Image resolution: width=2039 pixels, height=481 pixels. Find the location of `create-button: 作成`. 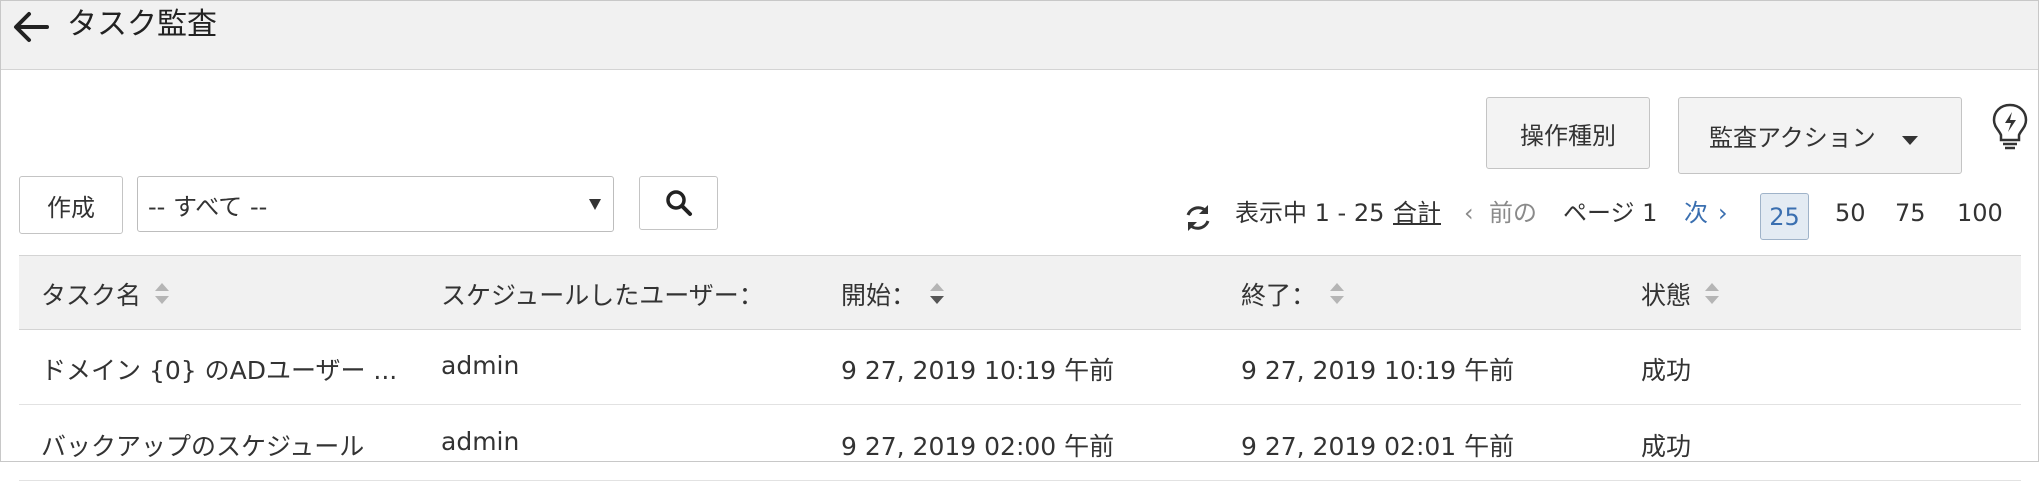

create-button: 作成 is located at coordinates (71, 205).